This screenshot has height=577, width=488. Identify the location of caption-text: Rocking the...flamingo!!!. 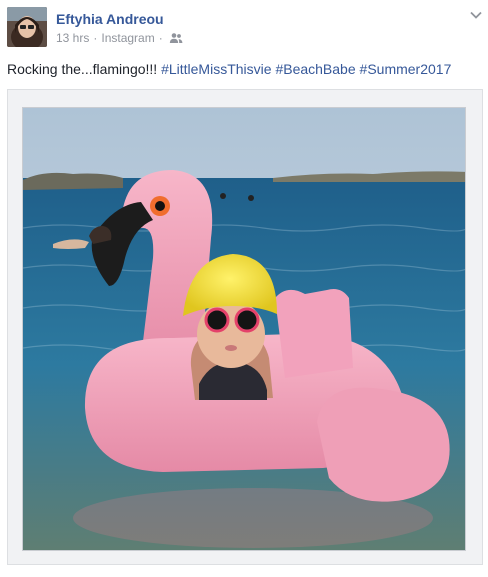
(84, 69).